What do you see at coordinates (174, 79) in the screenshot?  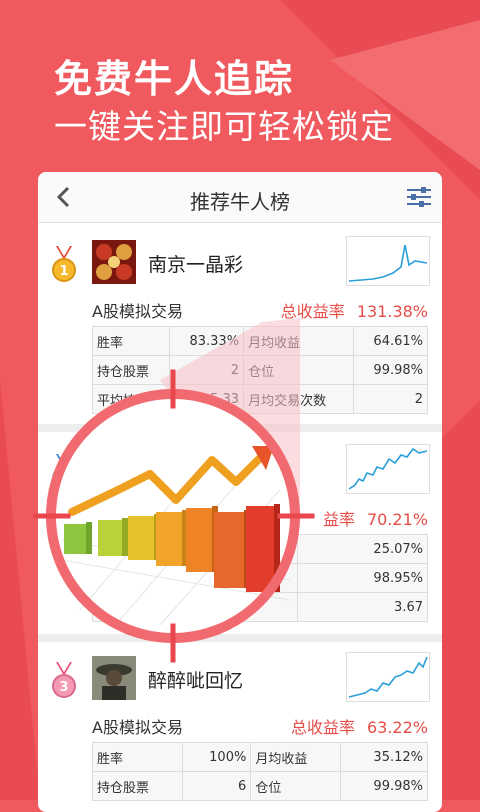 I see `promo-headline: 免费牛人追踪` at bounding box center [174, 79].